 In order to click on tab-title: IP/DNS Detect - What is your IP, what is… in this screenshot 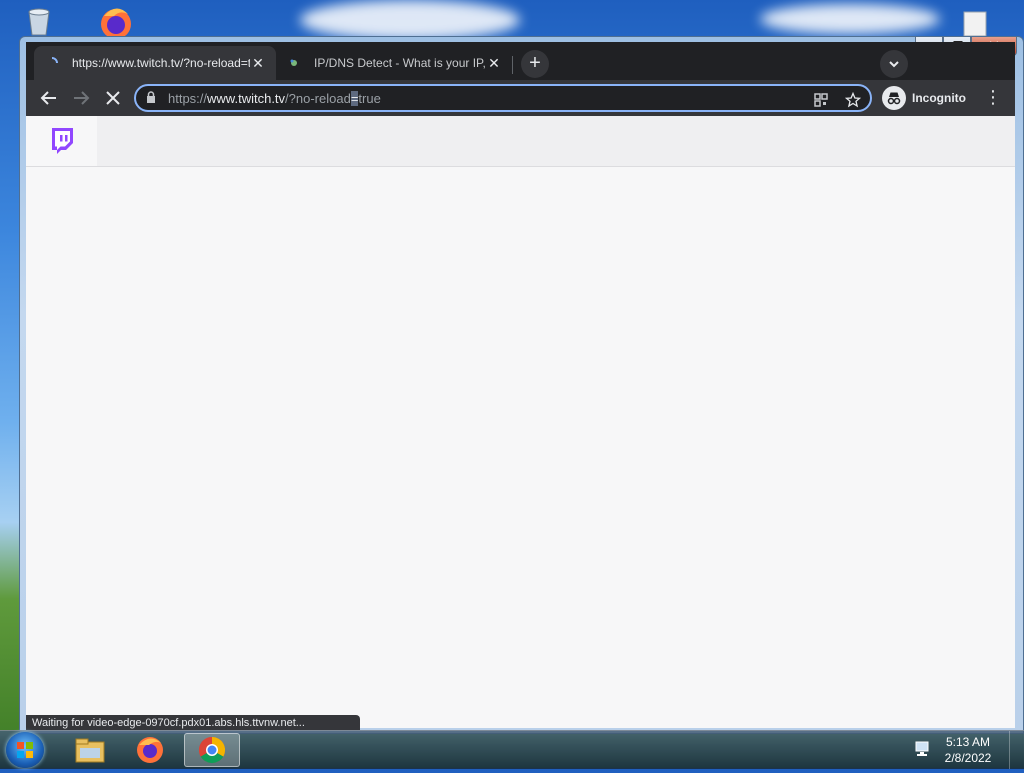, I will do `click(400, 63)`.